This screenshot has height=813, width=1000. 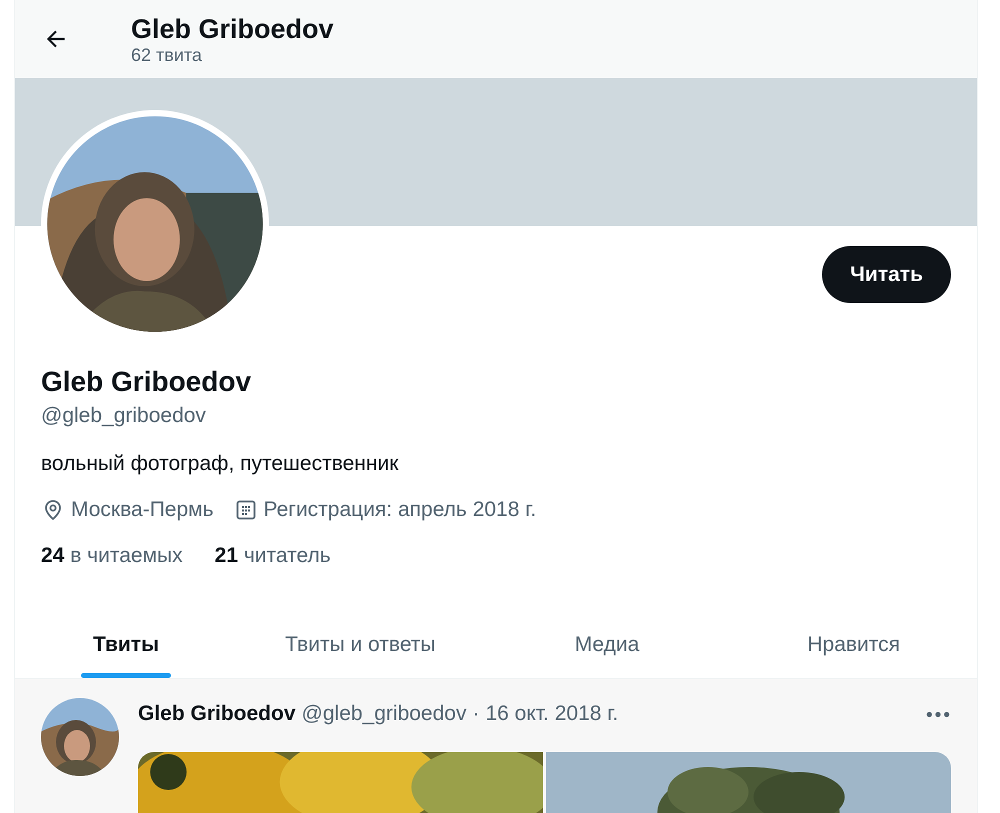 What do you see at coordinates (232, 28) in the screenshot?
I see `header-title: Gleb Griboedov` at bounding box center [232, 28].